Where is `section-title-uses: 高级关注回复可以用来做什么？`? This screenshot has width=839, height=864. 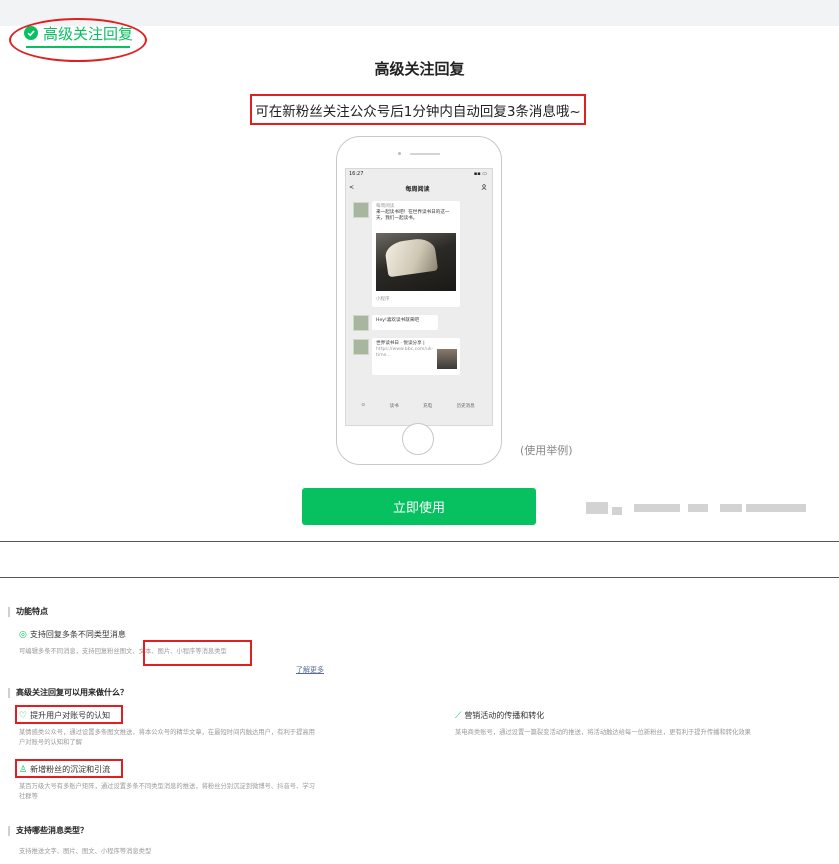 section-title-uses: 高级关注回复可以用来做什么？ is located at coordinates (68, 693).